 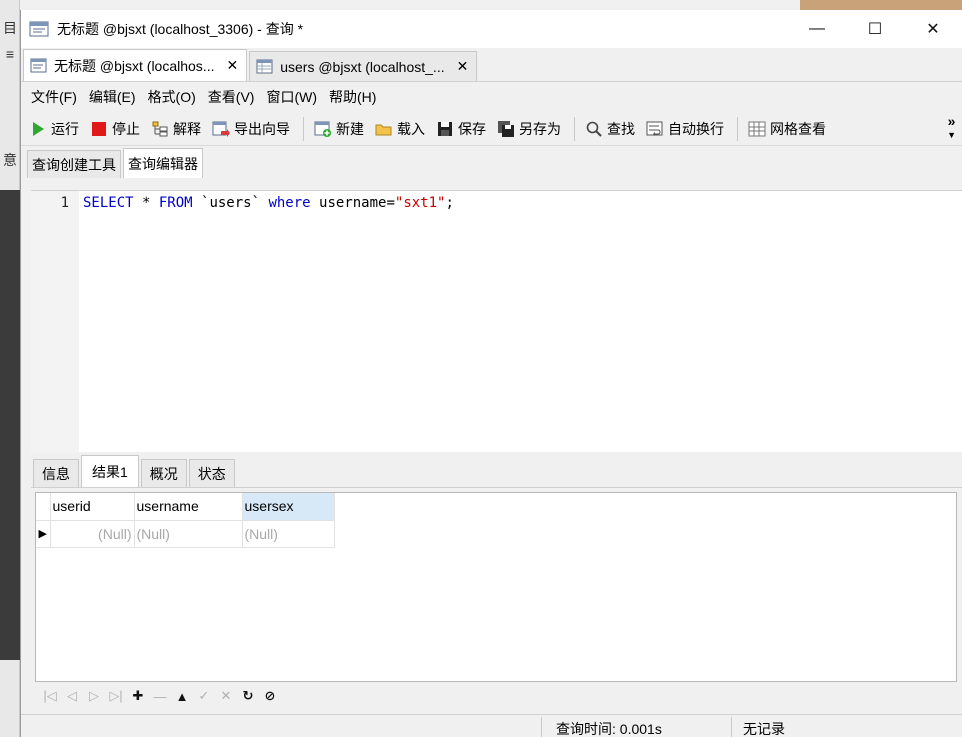 What do you see at coordinates (696, 128) in the screenshot?
I see `word-wrap-label: 自动换行` at bounding box center [696, 128].